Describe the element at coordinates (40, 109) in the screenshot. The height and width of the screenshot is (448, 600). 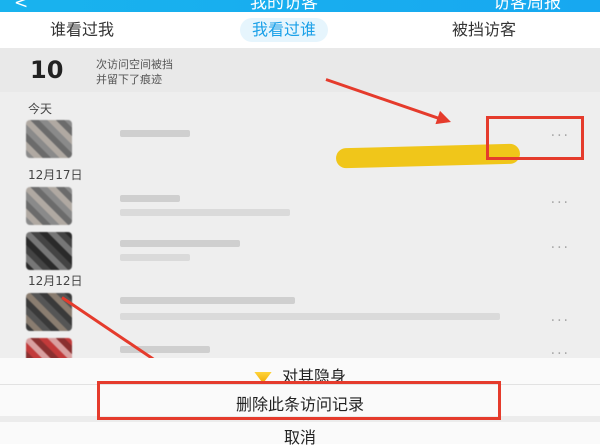
I see `section-date-today: 今天` at that location.